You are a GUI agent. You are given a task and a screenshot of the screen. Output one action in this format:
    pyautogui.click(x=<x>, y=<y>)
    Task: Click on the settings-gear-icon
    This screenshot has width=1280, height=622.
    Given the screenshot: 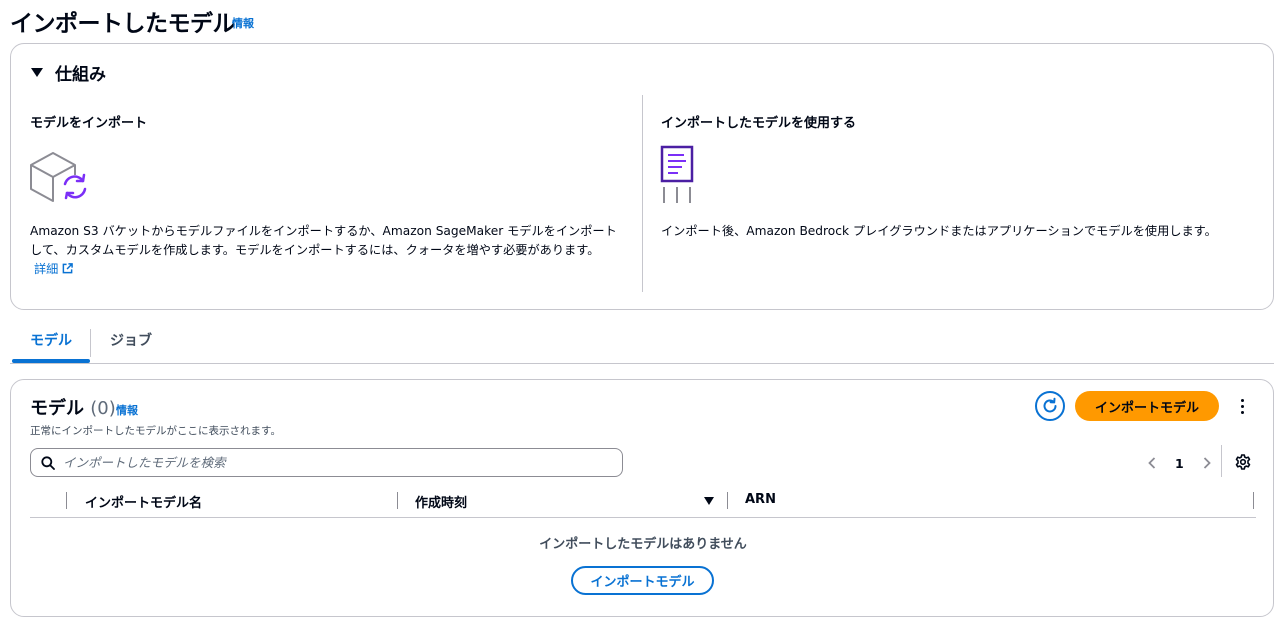 What is the action you would take?
    pyautogui.click(x=1243, y=462)
    